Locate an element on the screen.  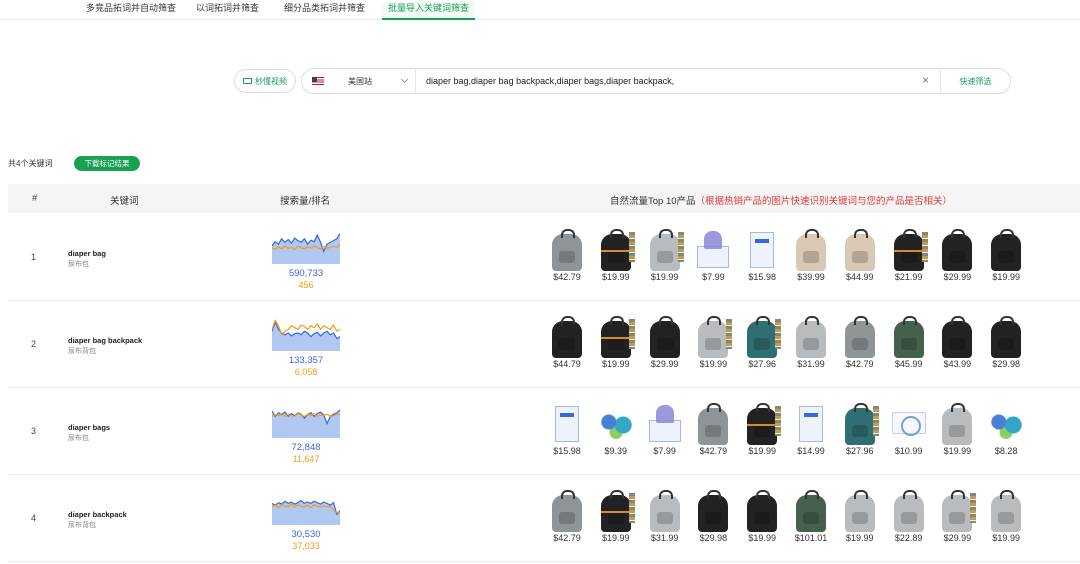
product-item: $21.99 is located at coordinates (909, 255).